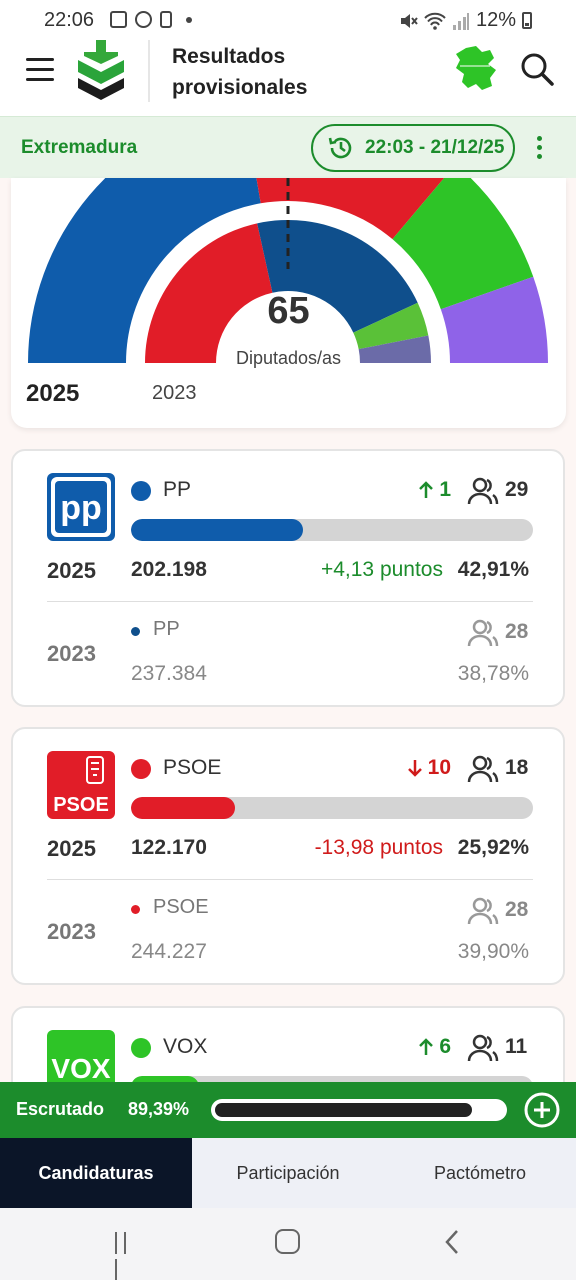 This screenshot has width=576, height=1280. I want to click on battery-level: 12%, so click(495, 20).